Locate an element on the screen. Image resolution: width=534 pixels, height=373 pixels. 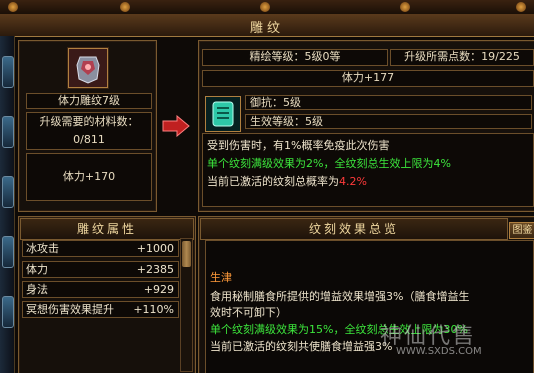
desc-line-3-prefix: 当前已激活的纹刻总概率为 is located at coordinates (273, 181).